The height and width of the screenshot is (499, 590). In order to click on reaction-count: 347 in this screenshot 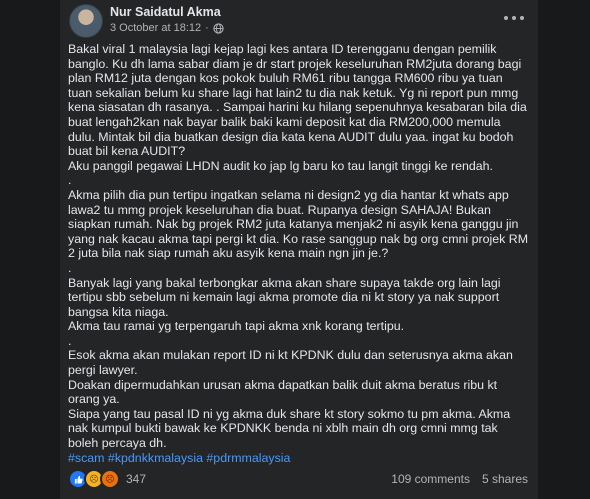, I will do `click(136, 479)`.